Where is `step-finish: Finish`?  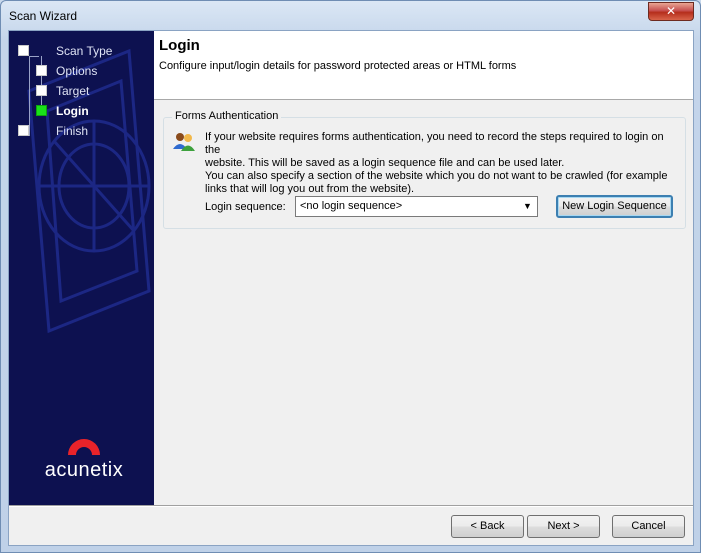
step-finish: Finish is located at coordinates (81, 132).